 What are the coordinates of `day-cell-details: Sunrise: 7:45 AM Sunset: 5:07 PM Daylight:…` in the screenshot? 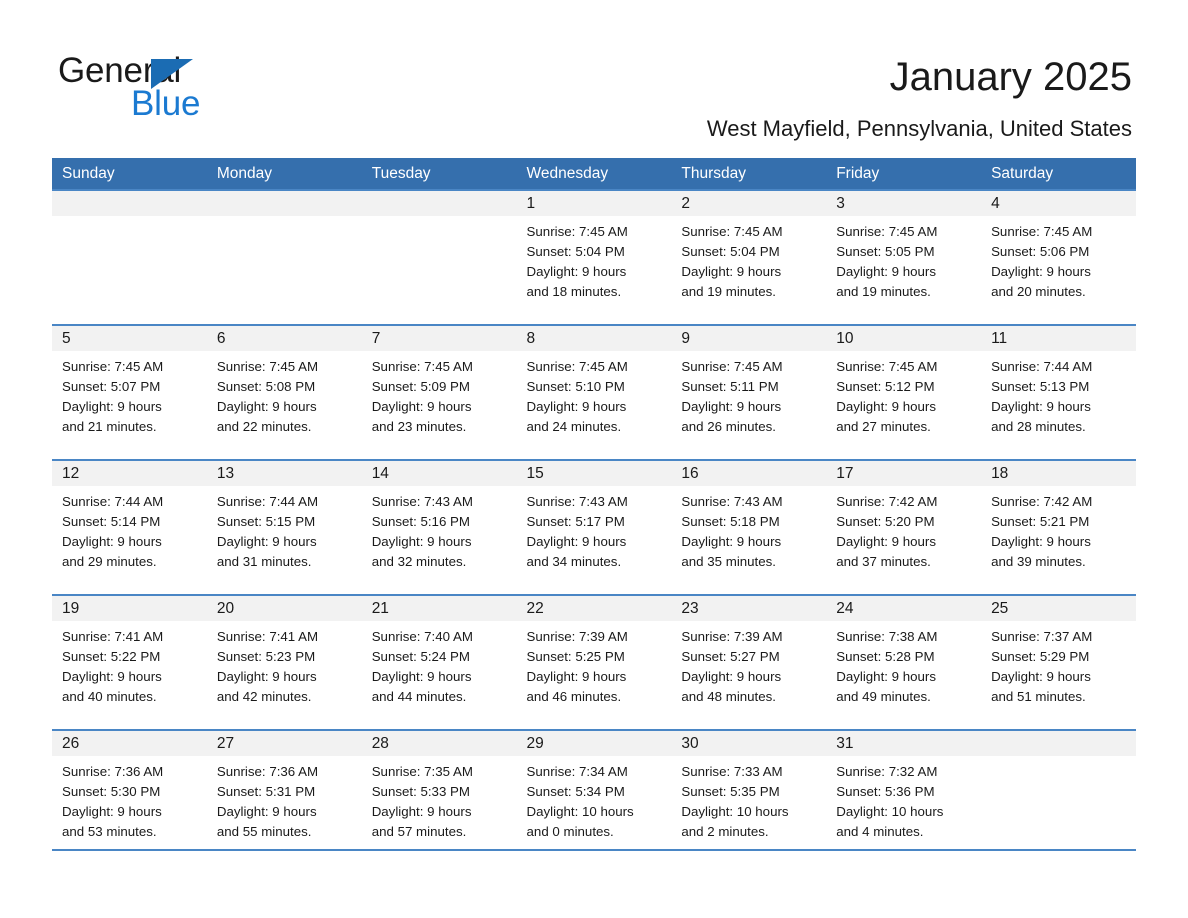 It's located at (129, 394).